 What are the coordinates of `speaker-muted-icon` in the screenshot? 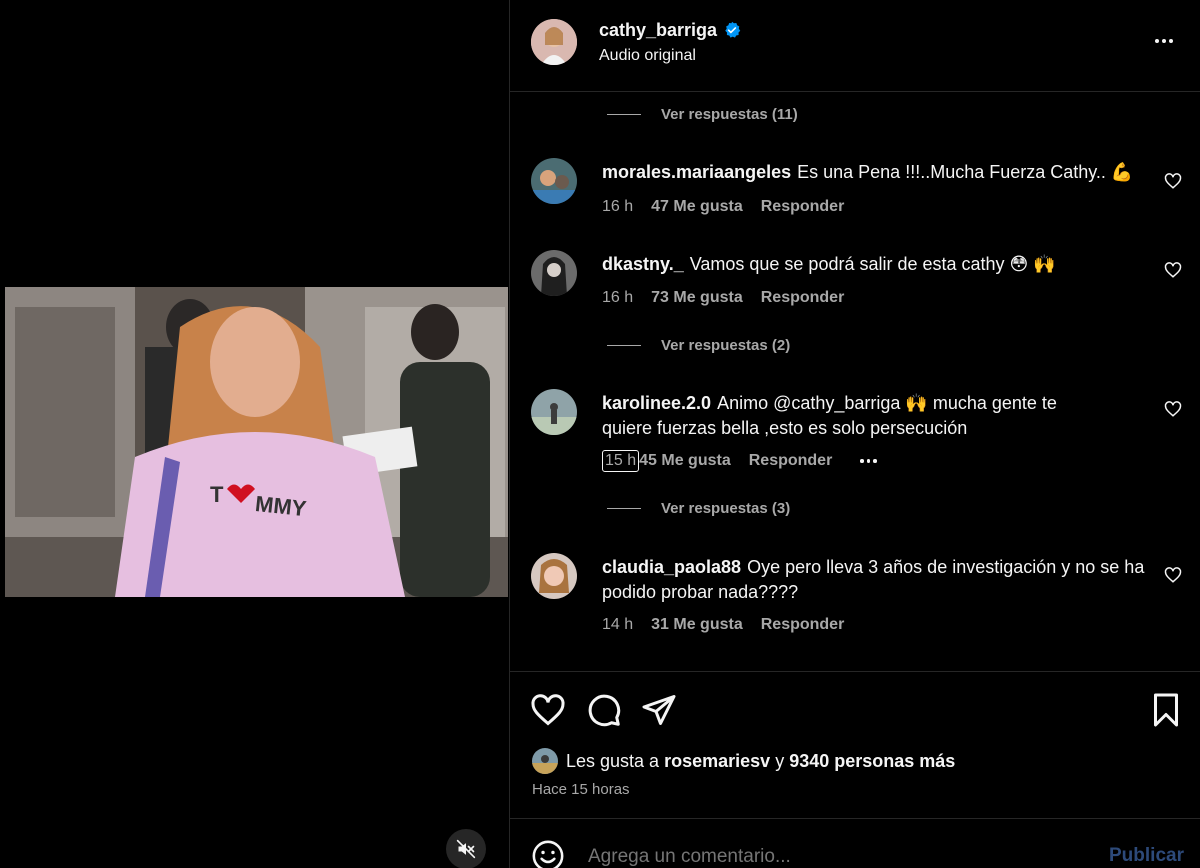 It's located at (466, 849).